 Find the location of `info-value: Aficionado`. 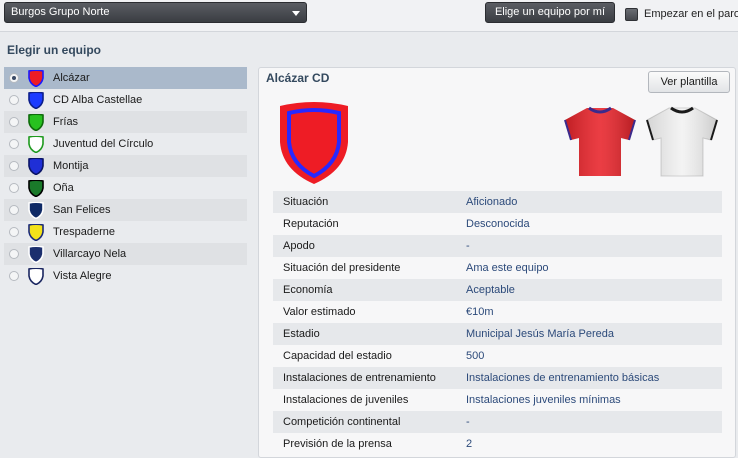

info-value: Aficionado is located at coordinates (492, 202).